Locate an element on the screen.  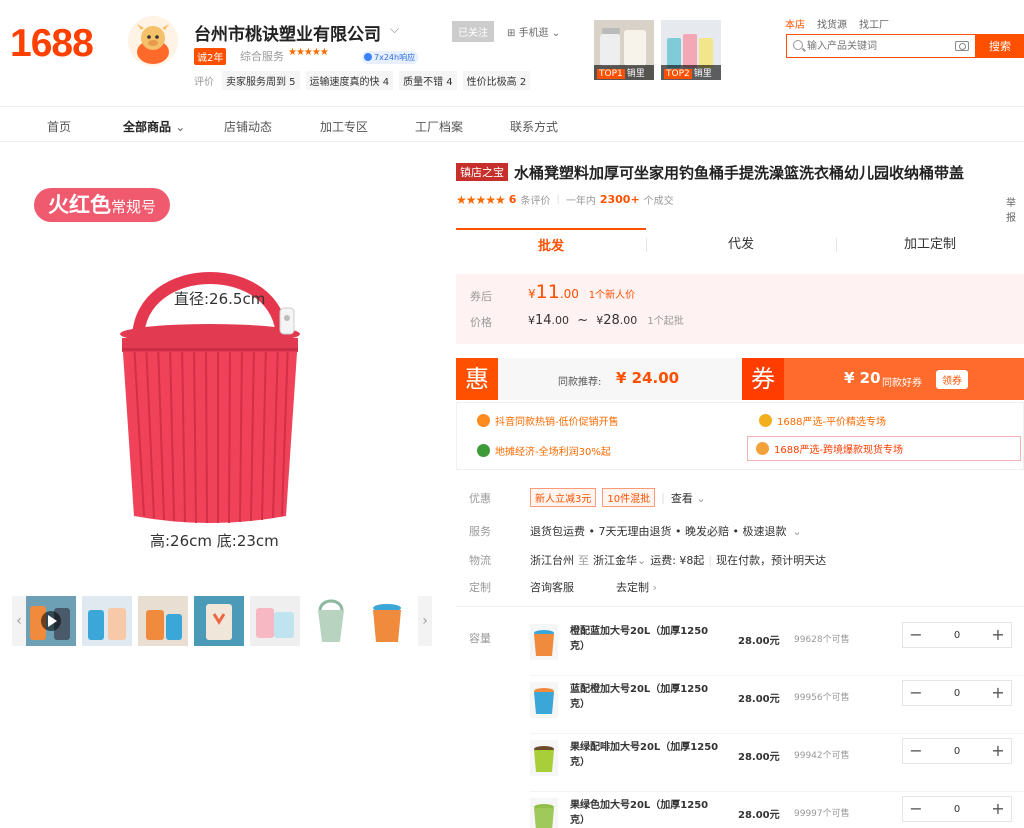
coupon-value: ¥ 20 is located at coordinates (862, 378).